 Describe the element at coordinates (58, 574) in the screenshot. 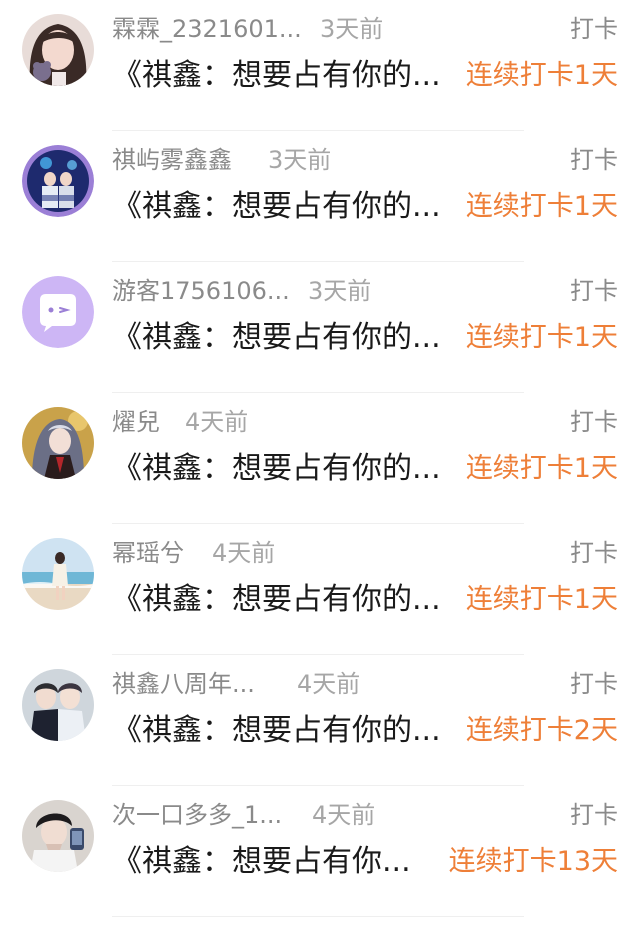

I see `beach-girl-avatar` at that location.